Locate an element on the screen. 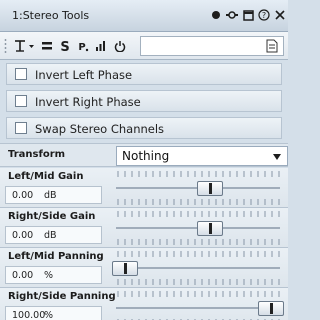 Image resolution: width=320 pixels, height=320 pixels. left-mid-gain-label: Left/Mid Gain is located at coordinates (46, 176).